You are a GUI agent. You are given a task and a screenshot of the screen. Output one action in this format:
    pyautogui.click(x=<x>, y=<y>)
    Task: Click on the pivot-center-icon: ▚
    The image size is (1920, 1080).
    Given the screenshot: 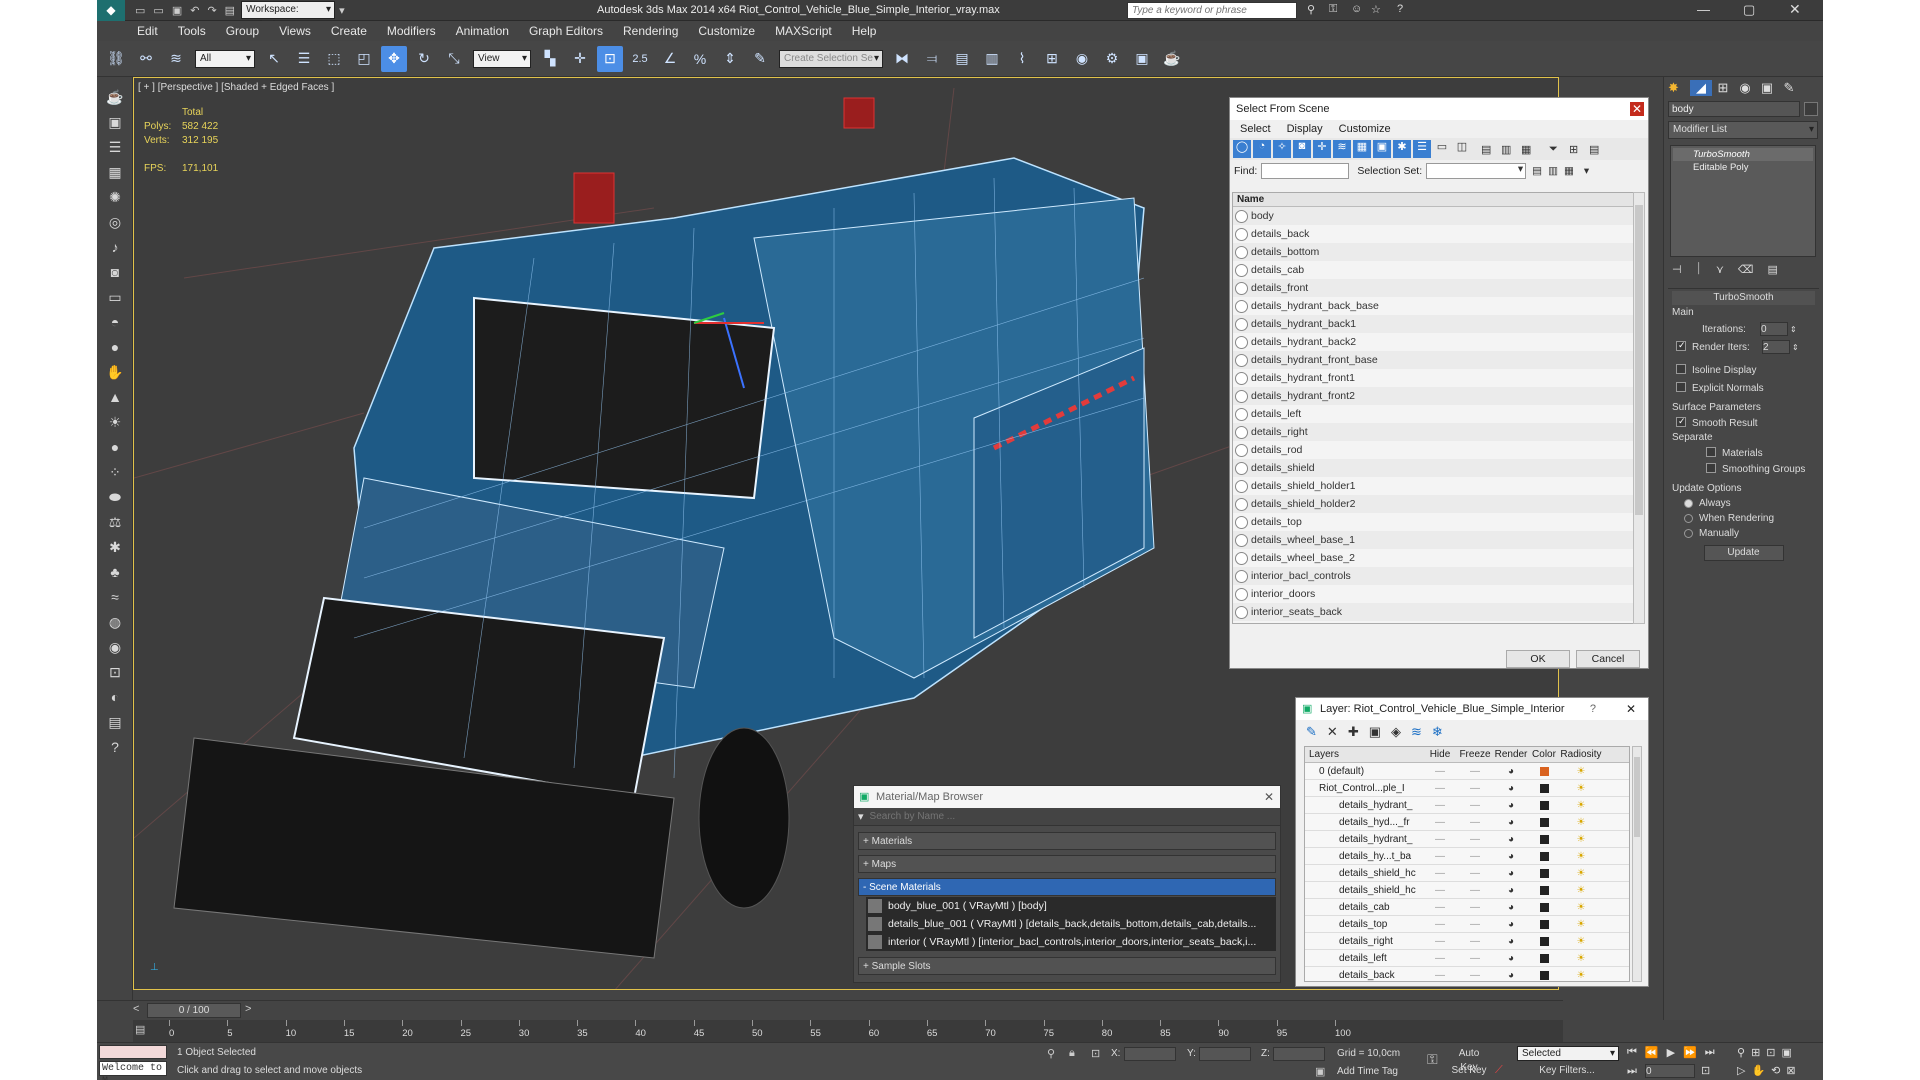 What is the action you would take?
    pyautogui.click(x=550, y=59)
    